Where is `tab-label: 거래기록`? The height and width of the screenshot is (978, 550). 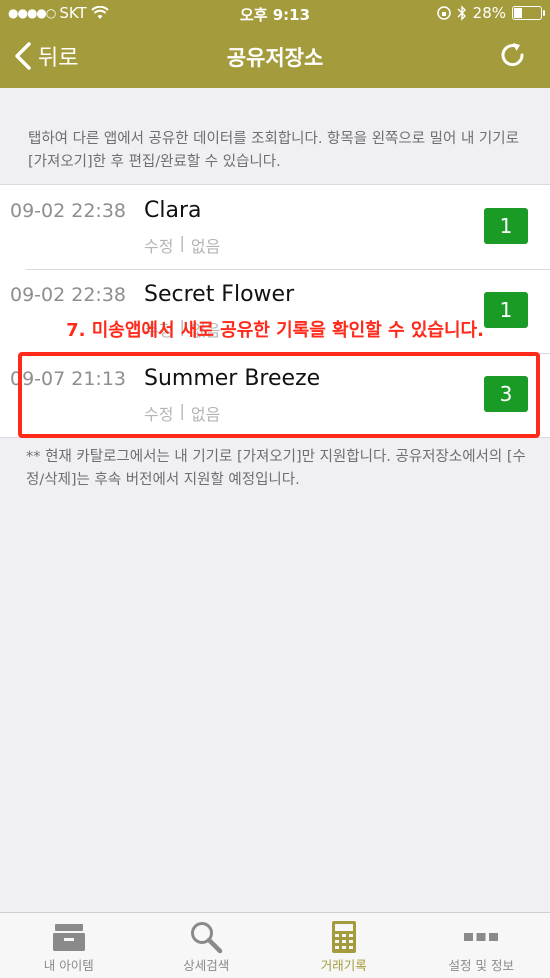
tab-label: 거래기록 is located at coordinates (343, 965).